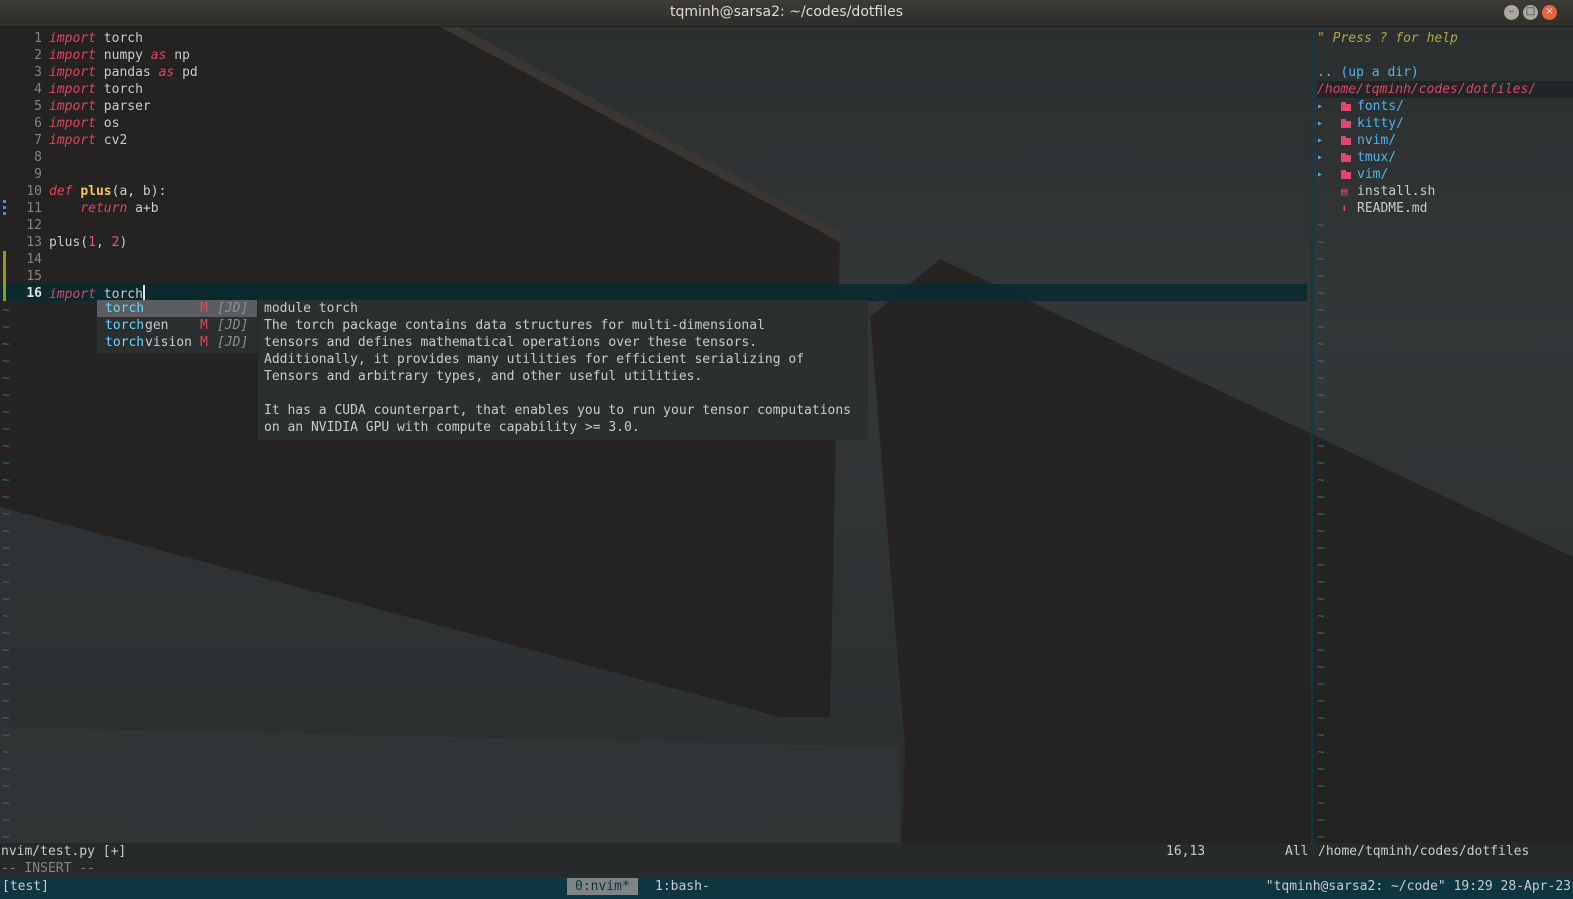 Image resolution: width=1573 pixels, height=899 pixels. Describe the element at coordinates (1442, 106) in the screenshot. I see `tree-folder: ▸ fonts/` at that location.